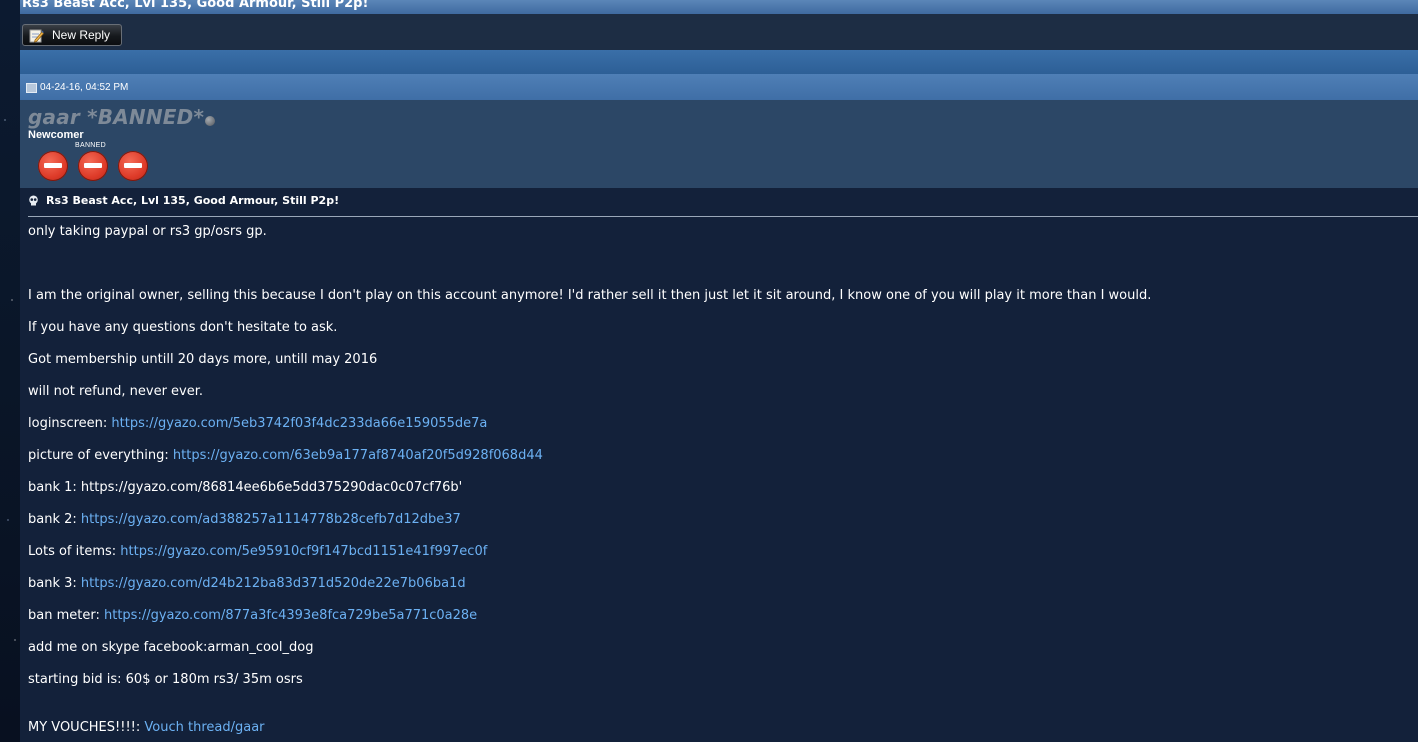  Describe the element at coordinates (116, 391) in the screenshot. I see `post-line: will not refund, never ever.` at that location.